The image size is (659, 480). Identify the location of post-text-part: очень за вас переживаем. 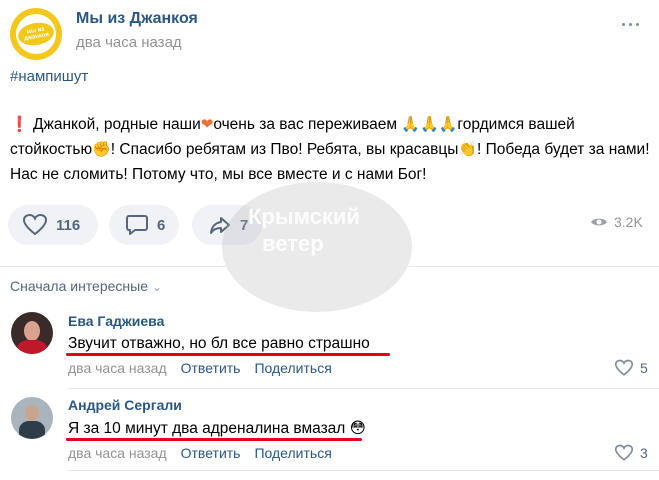
(307, 124).